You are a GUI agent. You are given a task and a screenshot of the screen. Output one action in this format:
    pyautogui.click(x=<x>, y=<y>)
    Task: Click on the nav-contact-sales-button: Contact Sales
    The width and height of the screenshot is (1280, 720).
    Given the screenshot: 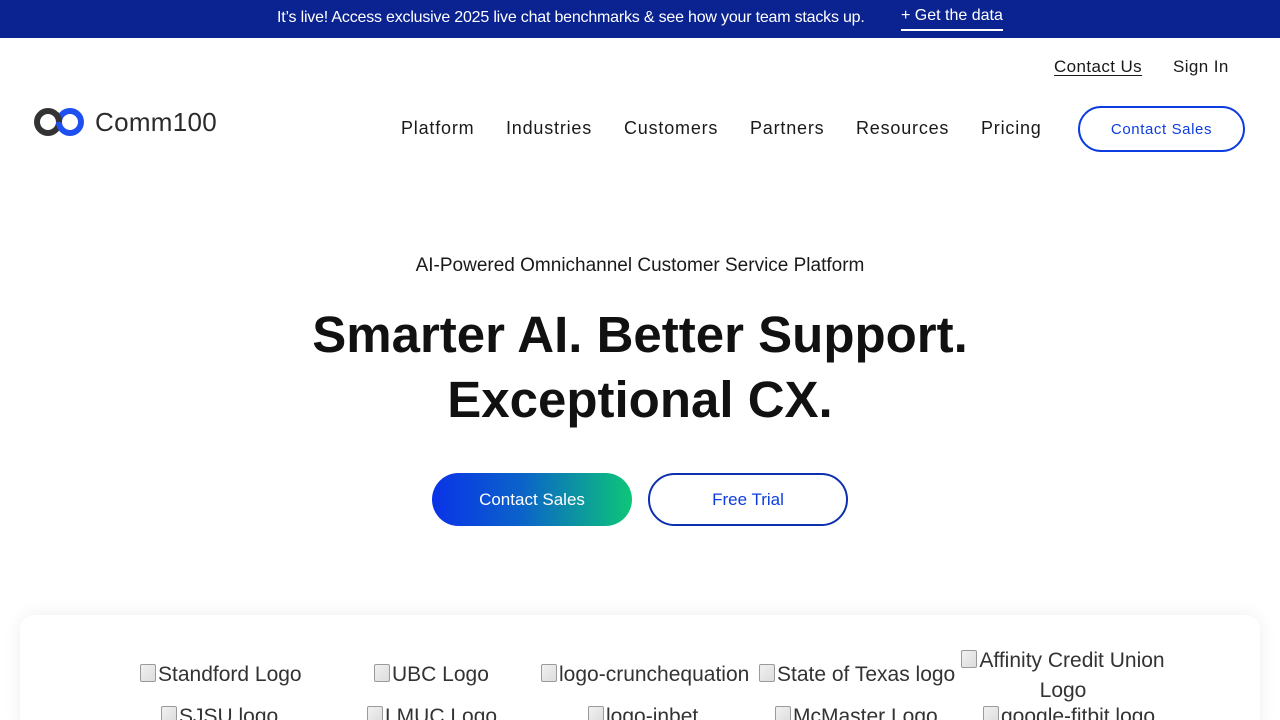 What is the action you would take?
    pyautogui.click(x=1161, y=129)
    